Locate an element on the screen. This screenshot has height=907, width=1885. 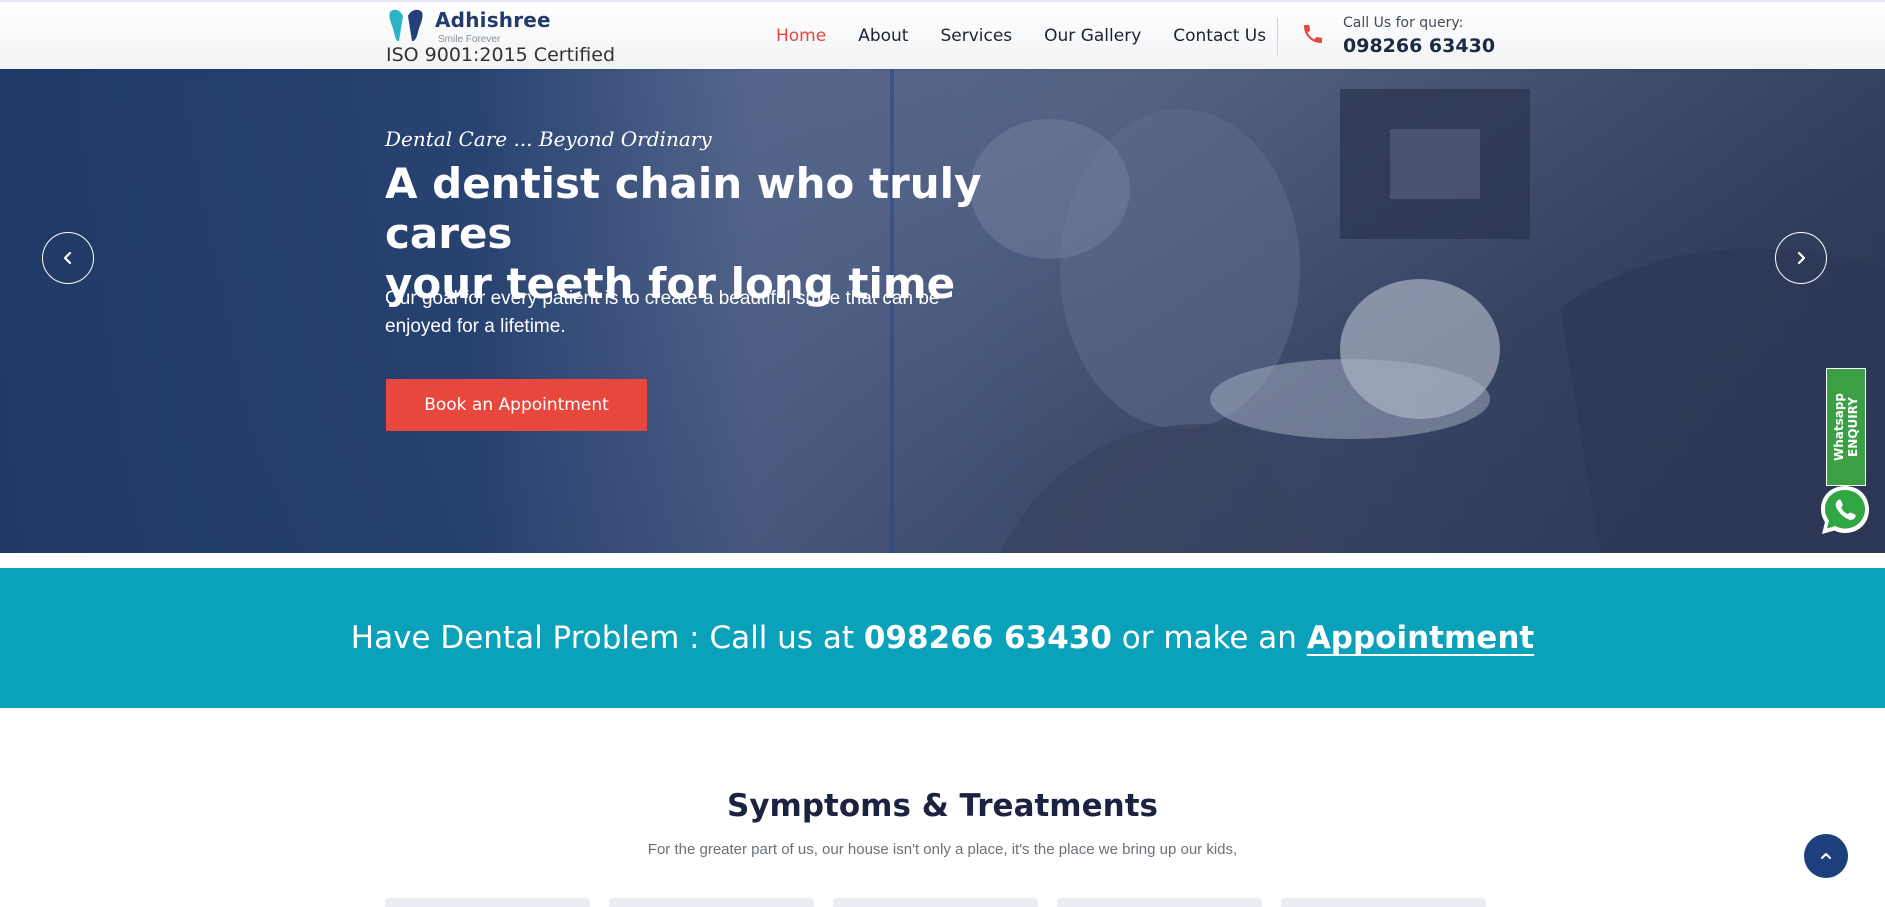
slider-prev-button is located at coordinates (68, 258).